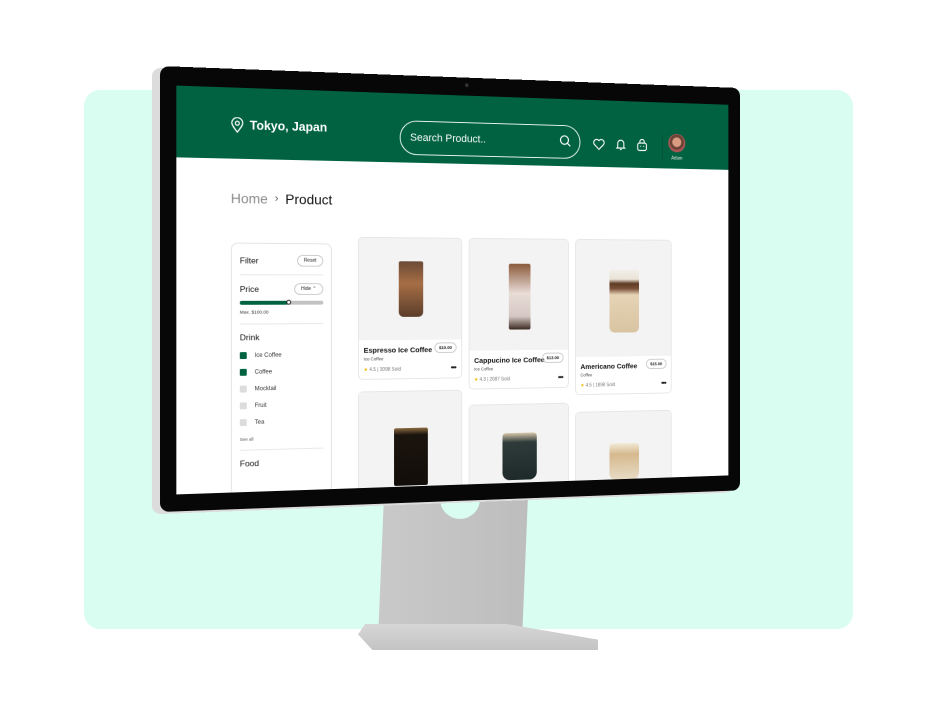 The width and height of the screenshot is (936, 720). What do you see at coordinates (249, 337) in the screenshot?
I see `drink-title: Drink` at bounding box center [249, 337].